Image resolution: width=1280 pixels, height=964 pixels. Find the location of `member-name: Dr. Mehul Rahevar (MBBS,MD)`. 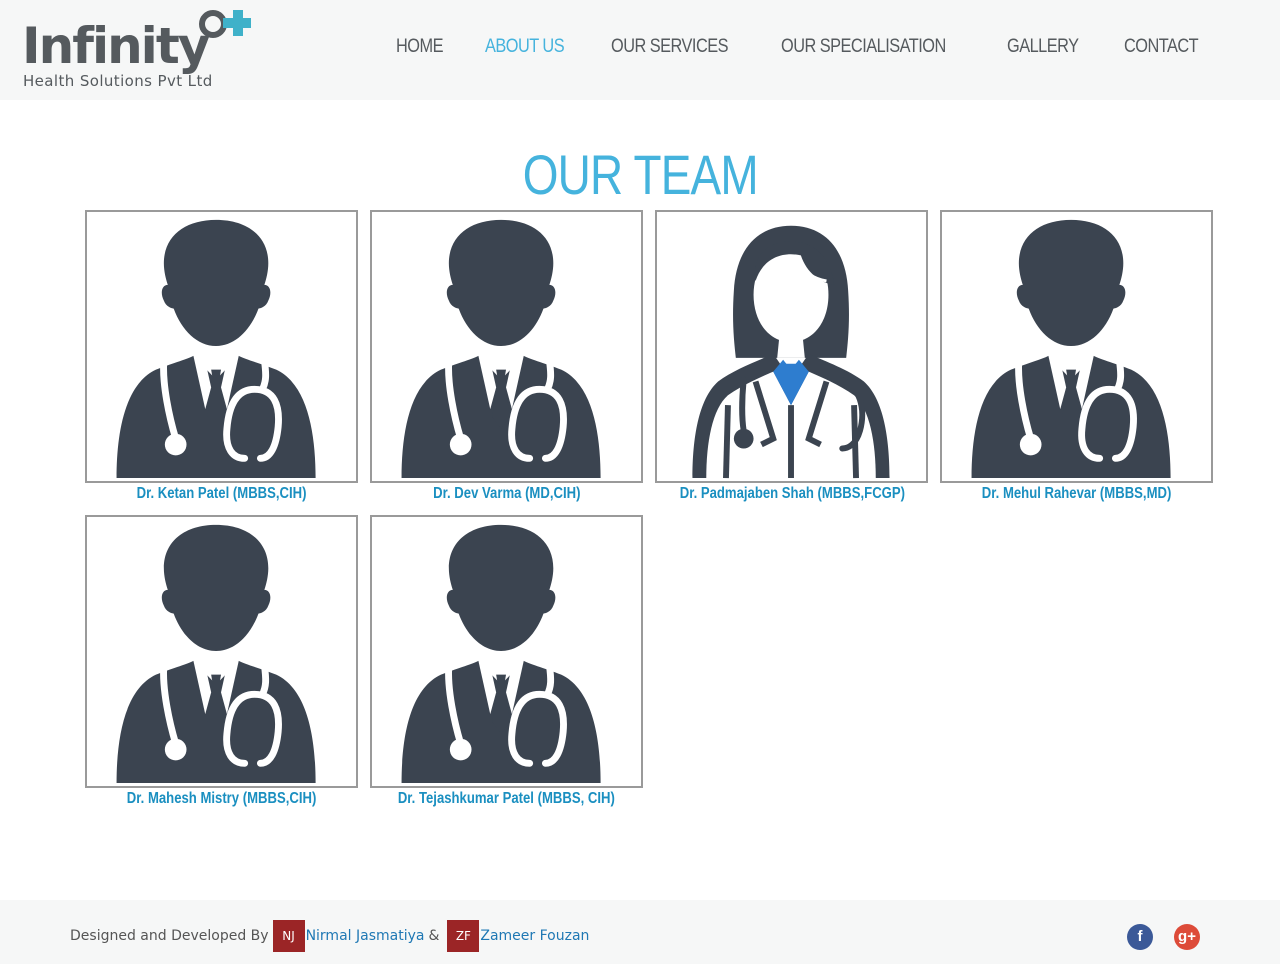

member-name: Dr. Mehul Rahevar (MBBS,MD) is located at coordinates (1076, 494).